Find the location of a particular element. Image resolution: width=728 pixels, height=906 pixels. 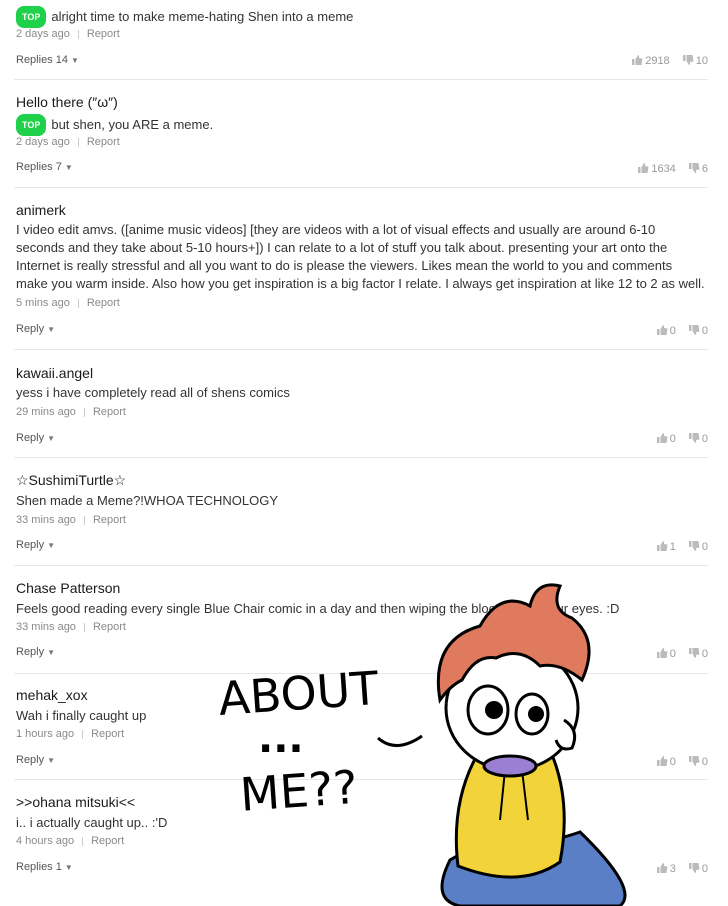

comment-author: Chase Patterson is located at coordinates (68, 588).